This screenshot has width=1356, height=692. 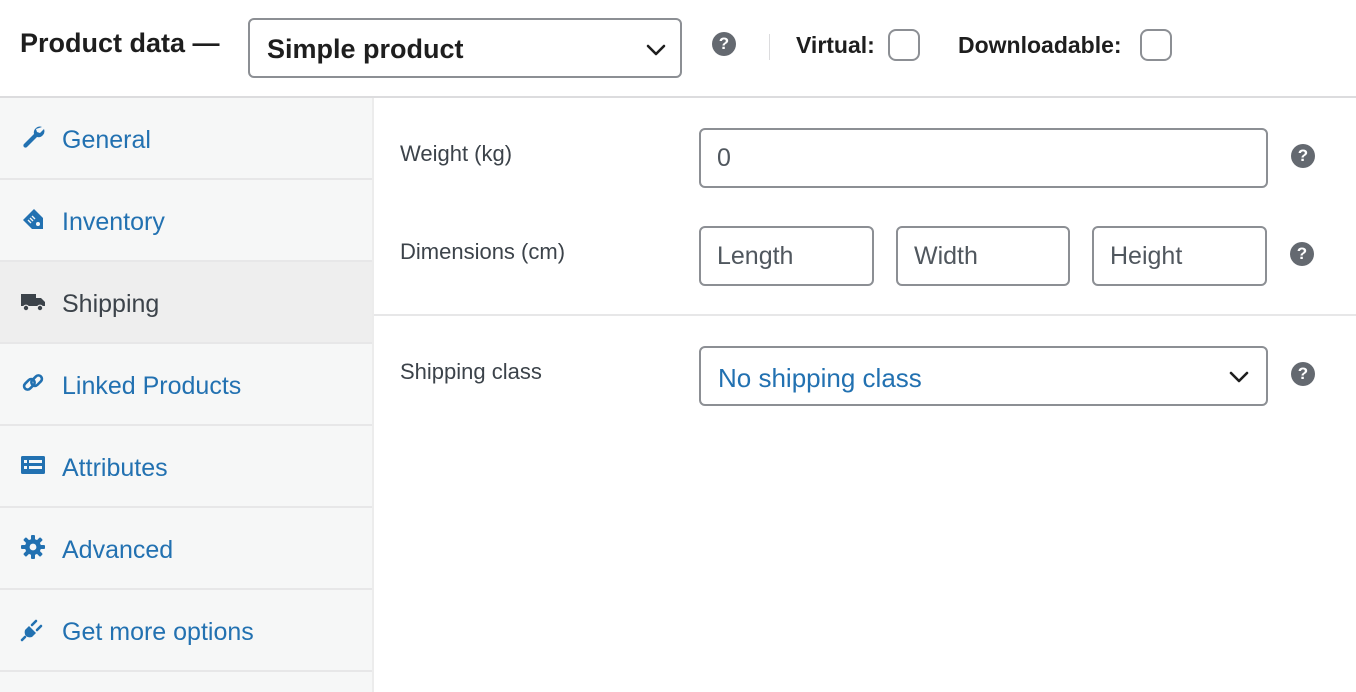 What do you see at coordinates (158, 632) in the screenshot?
I see `tab-get-more-options-label: Get more options` at bounding box center [158, 632].